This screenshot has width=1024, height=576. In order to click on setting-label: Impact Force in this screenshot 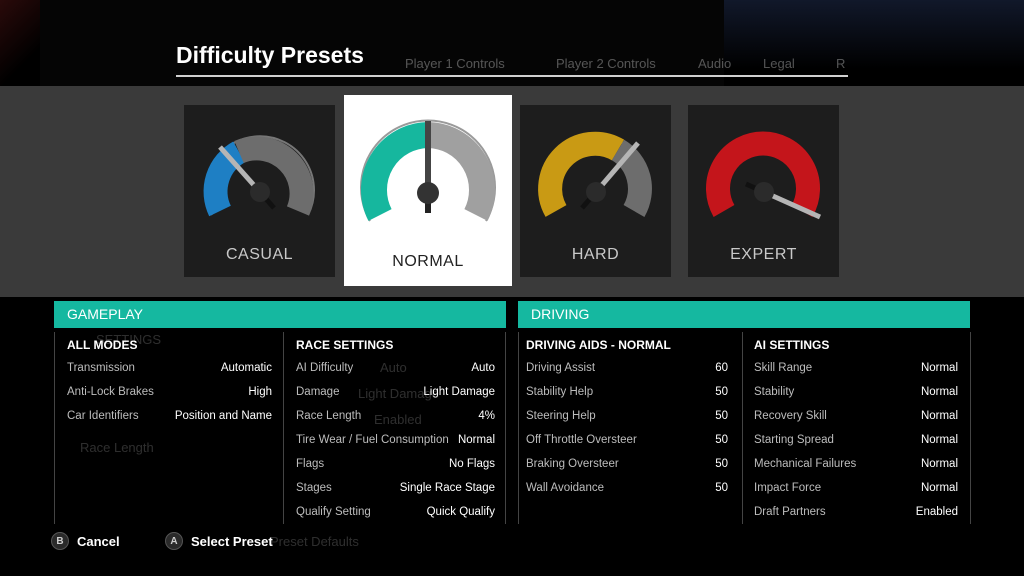, I will do `click(788, 488)`.